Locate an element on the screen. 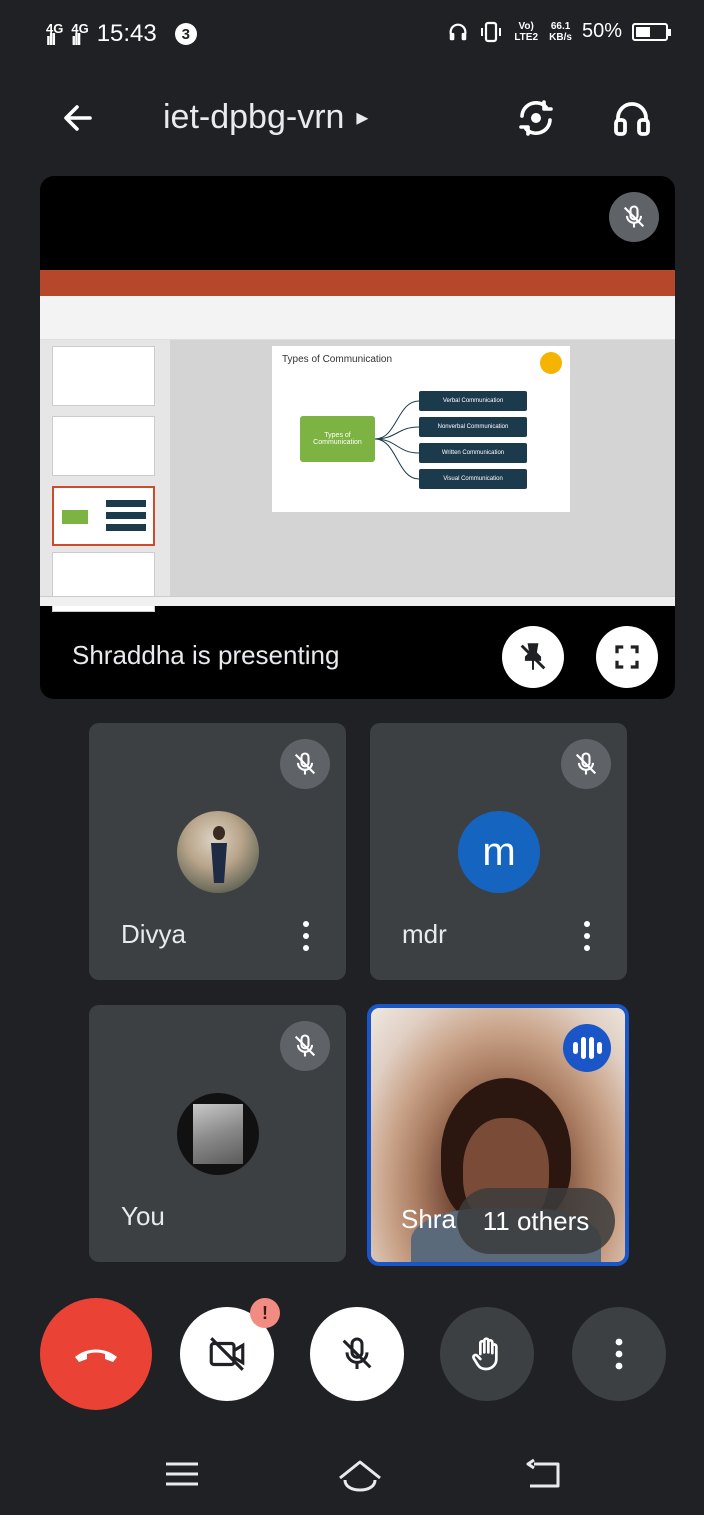  signal-icon-1: 4G ıll is located at coordinates (55, 34).